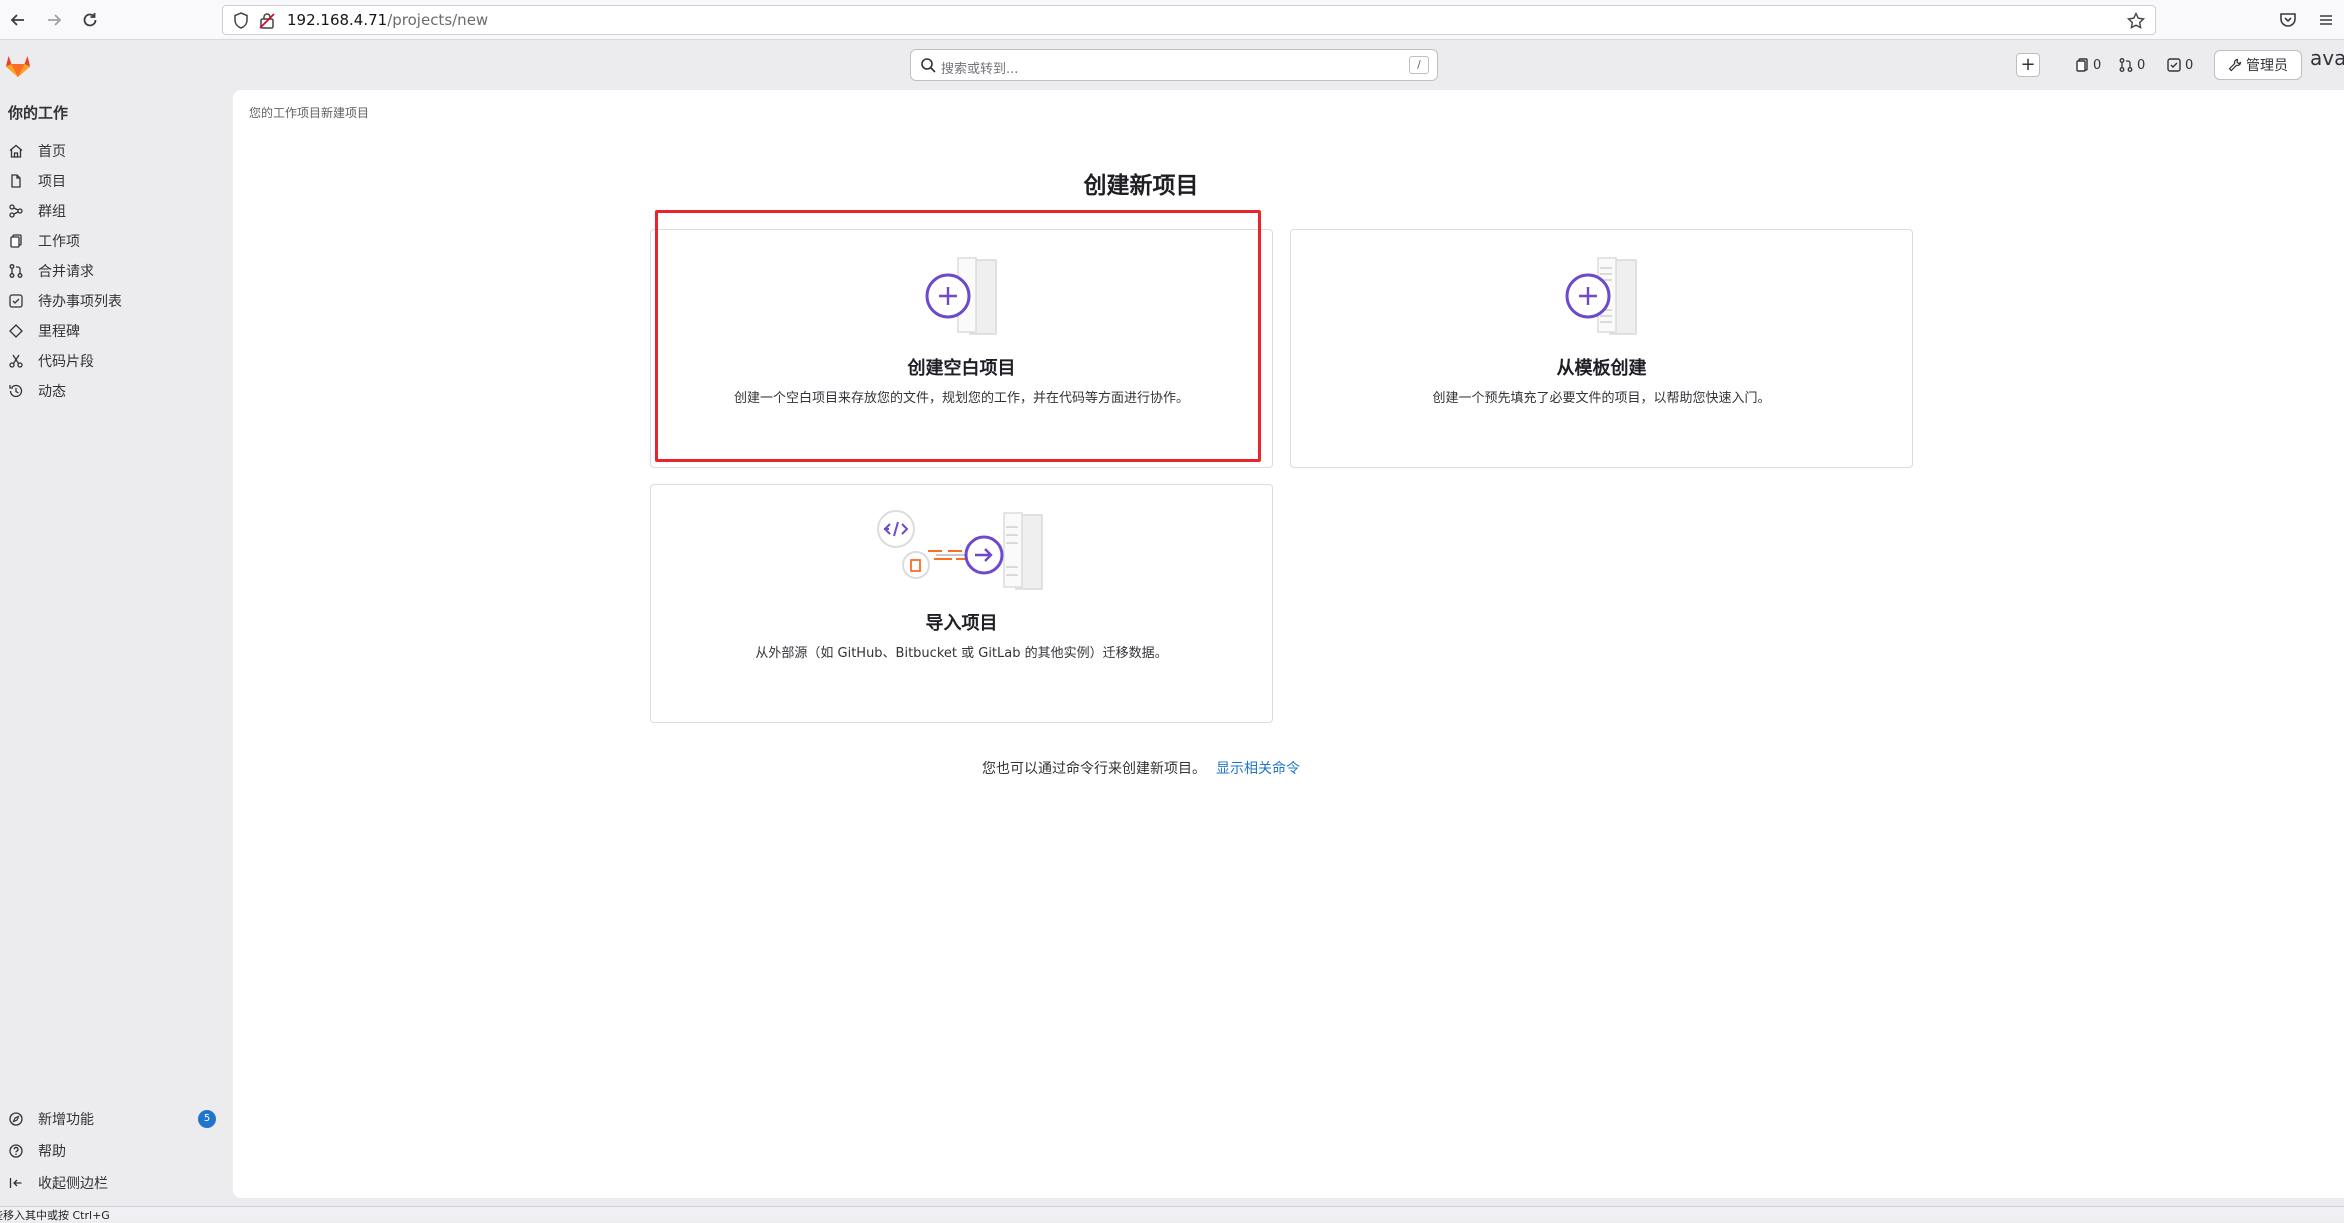  I want to click on sidebar-item-projects: 项目, so click(116, 181).